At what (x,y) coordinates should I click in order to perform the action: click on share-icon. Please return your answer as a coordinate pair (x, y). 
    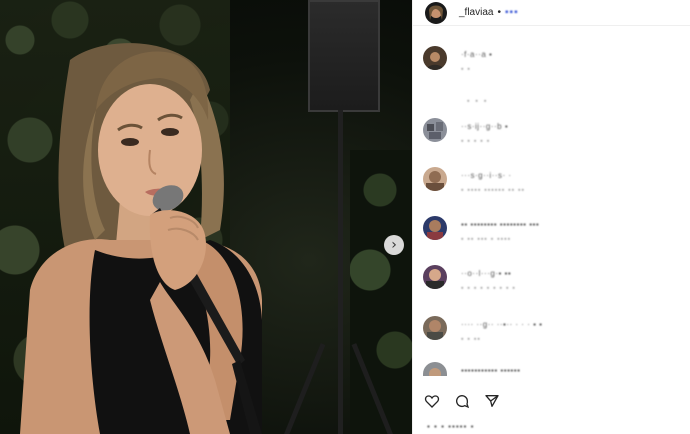
    Looking at the image, I should click on (492, 401).